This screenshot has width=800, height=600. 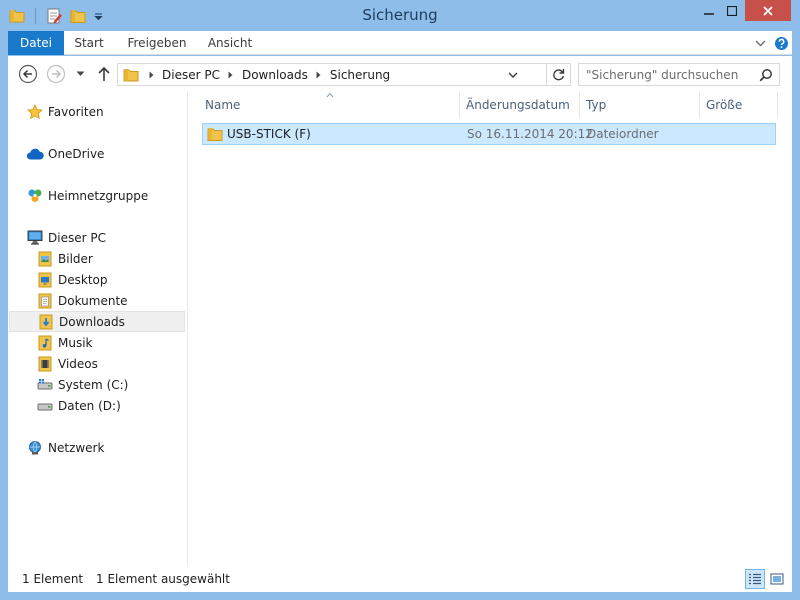 I want to click on cloud-icon, so click(x=35, y=154).